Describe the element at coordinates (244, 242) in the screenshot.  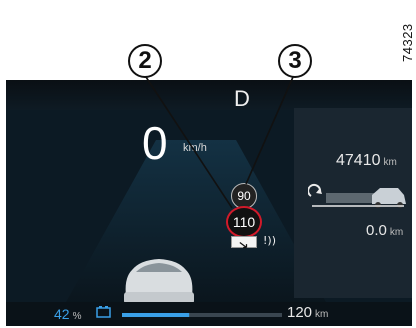
I see `sub-panel-icon` at that location.